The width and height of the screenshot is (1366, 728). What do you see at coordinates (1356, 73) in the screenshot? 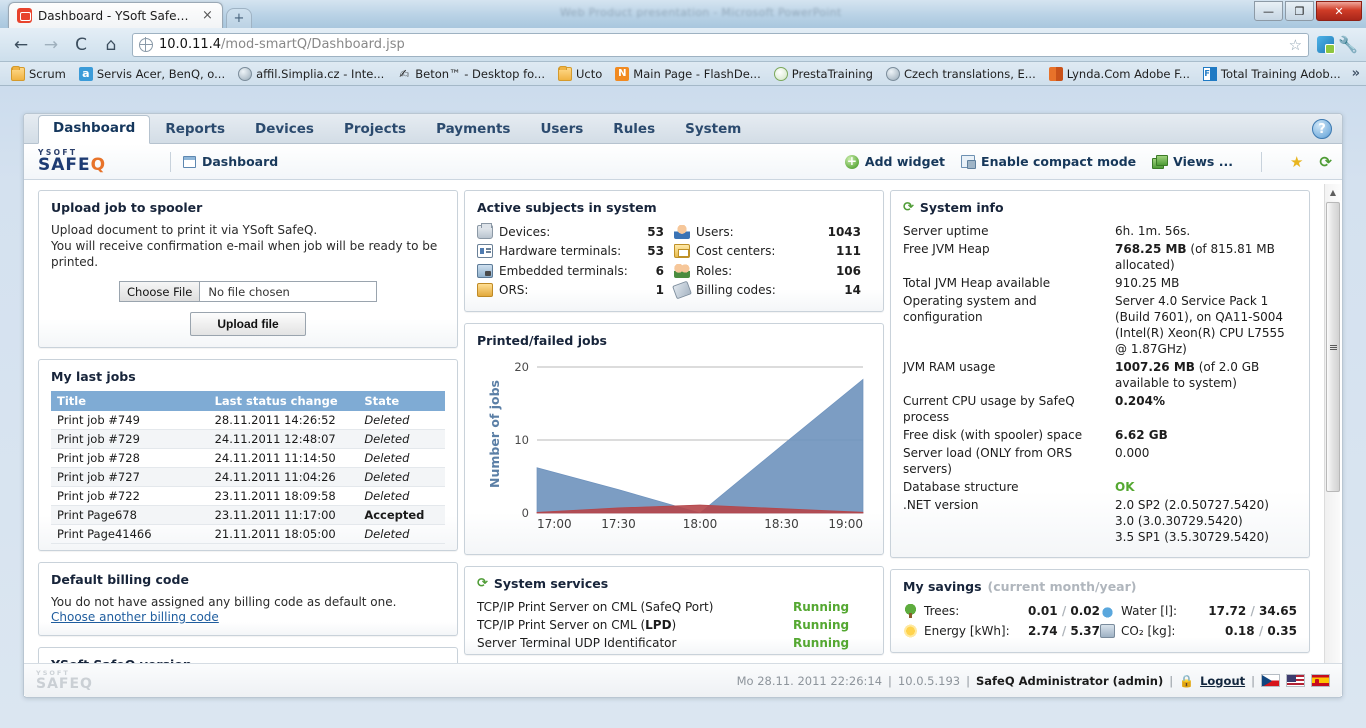
I see `bookmarks-overflow-icon: »` at bounding box center [1356, 73].